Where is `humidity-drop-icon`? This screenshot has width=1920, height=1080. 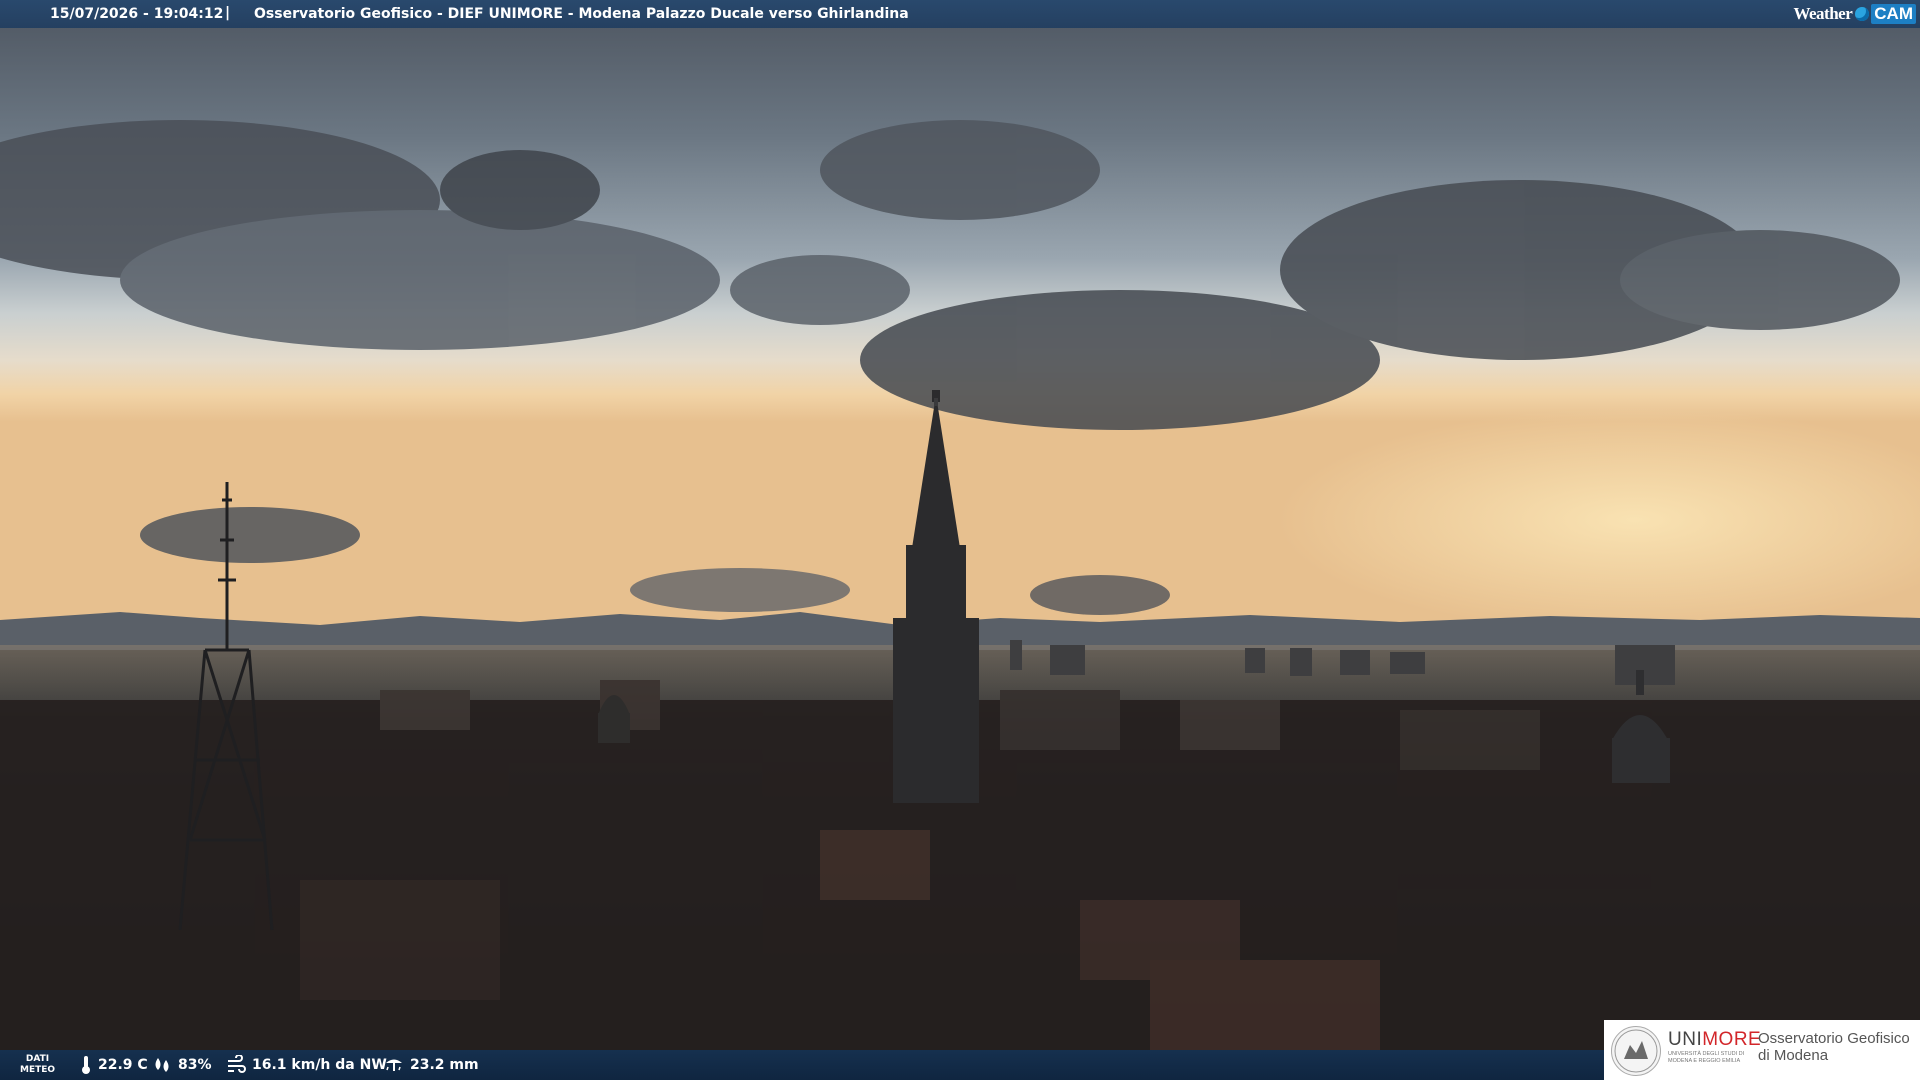 humidity-drop-icon is located at coordinates (162, 1065).